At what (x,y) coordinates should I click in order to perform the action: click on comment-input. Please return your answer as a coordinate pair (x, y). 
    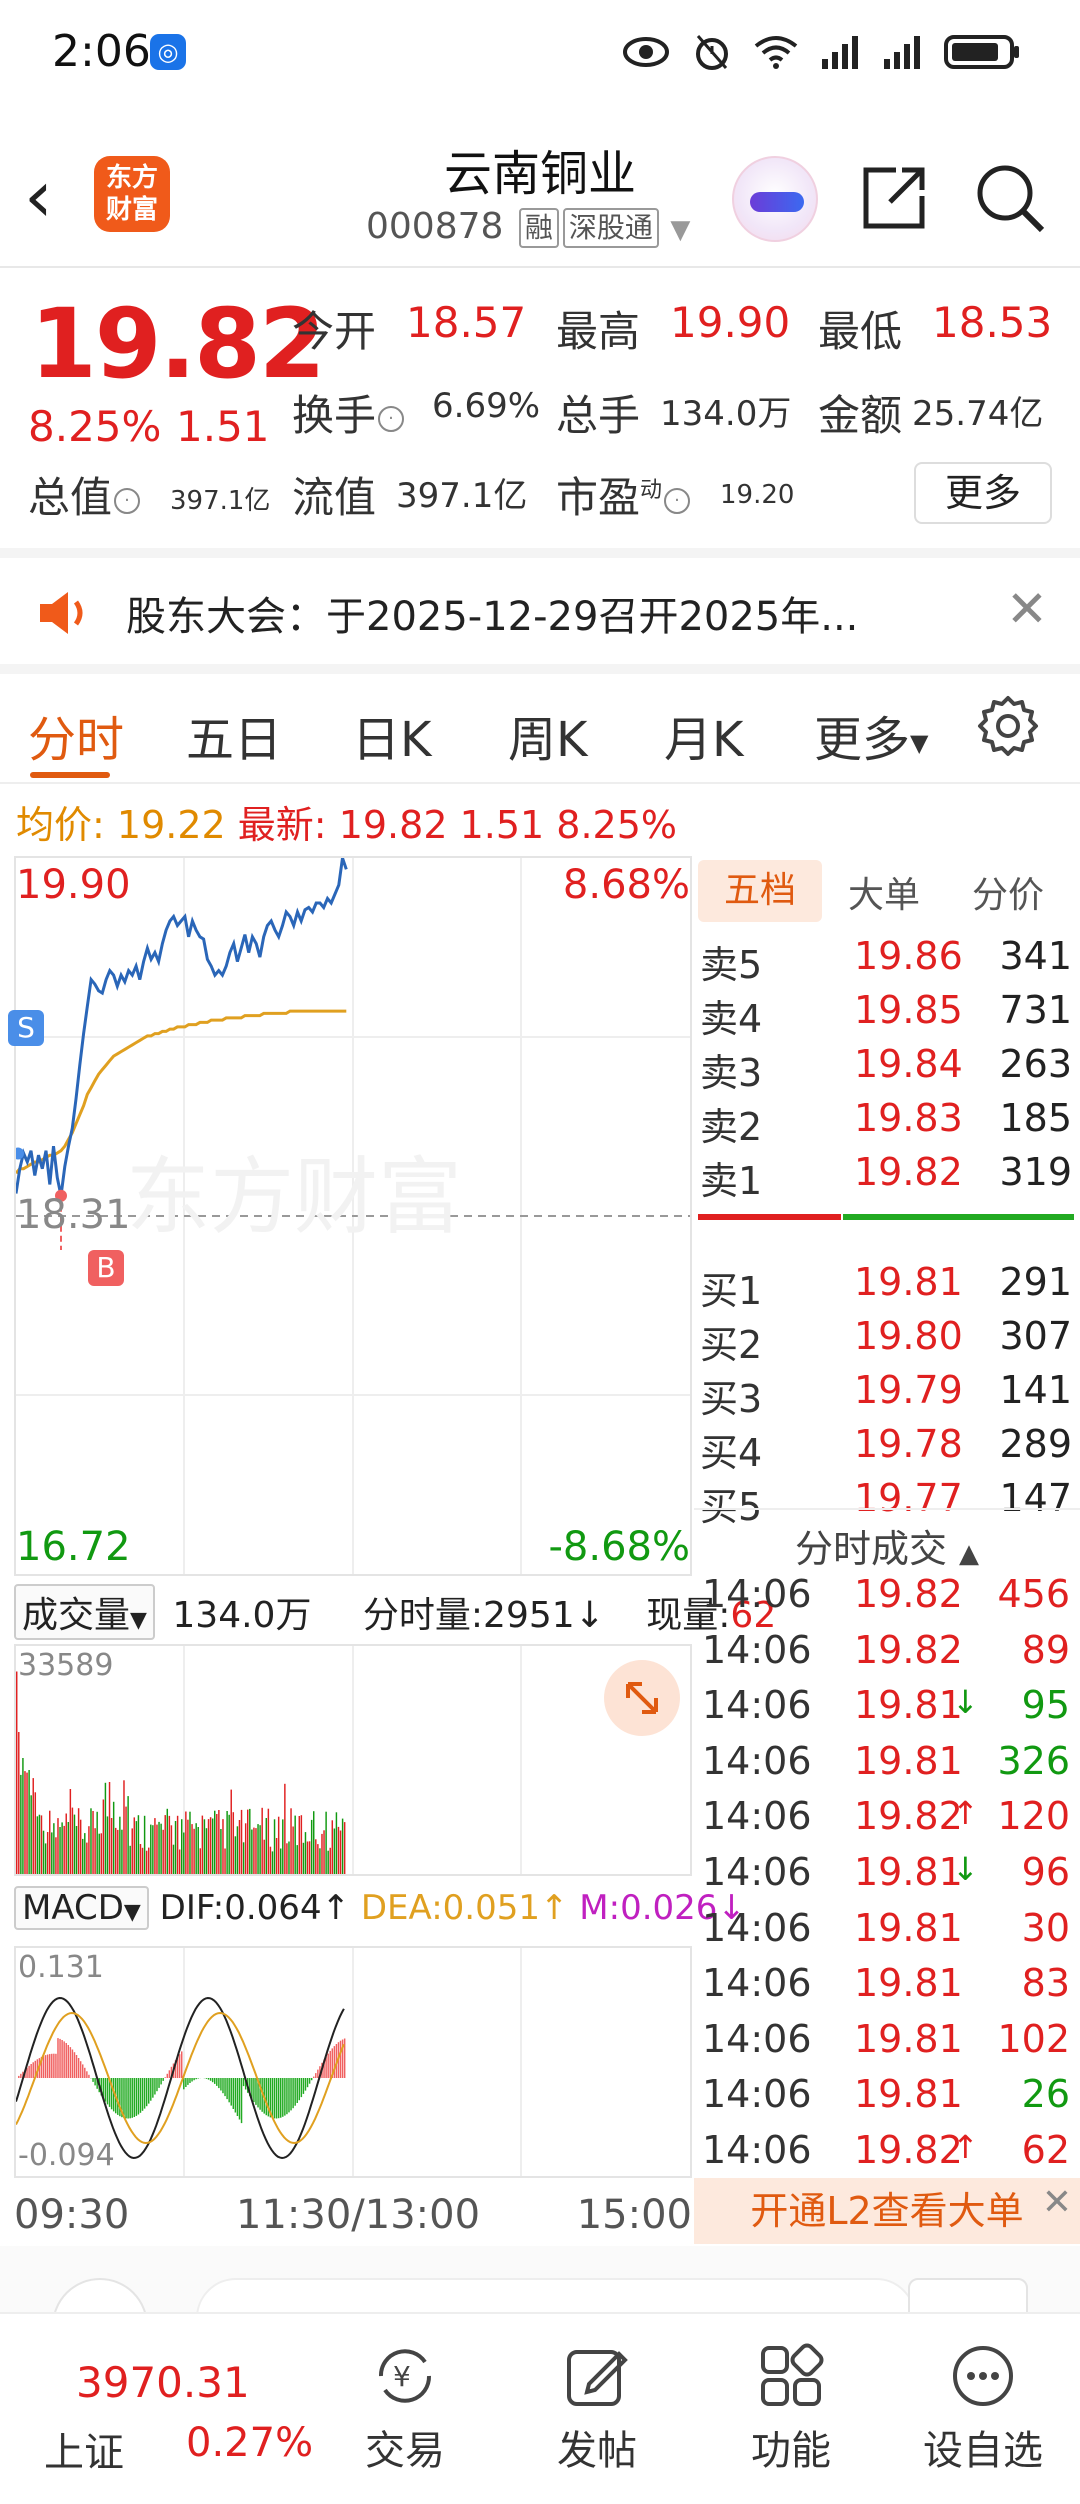
    Looking at the image, I should click on (556, 2295).